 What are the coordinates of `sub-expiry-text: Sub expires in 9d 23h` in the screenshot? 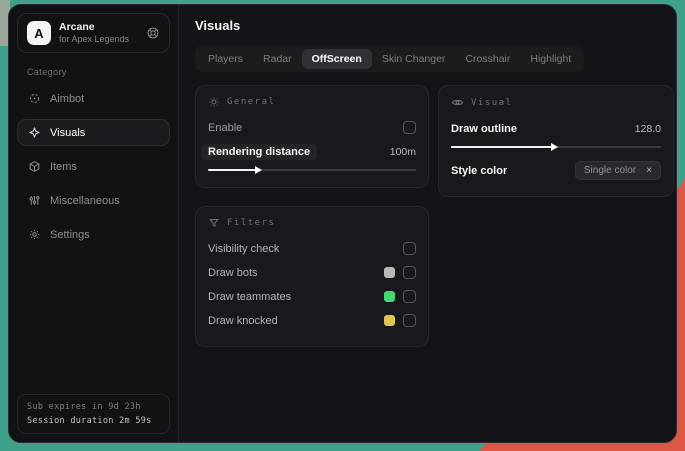 It's located at (84, 407).